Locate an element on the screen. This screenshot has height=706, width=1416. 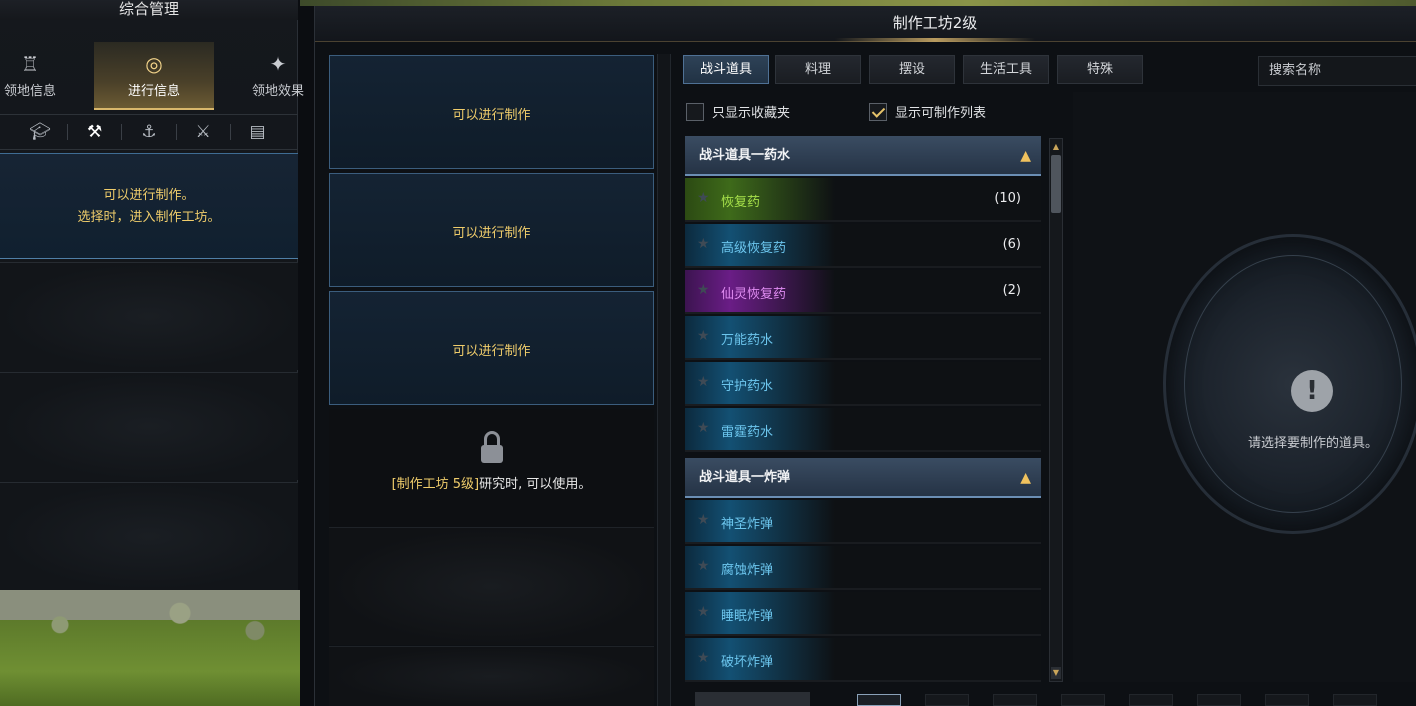
list-item: ★ 睡眠炸弹 is located at coordinates (863, 614).